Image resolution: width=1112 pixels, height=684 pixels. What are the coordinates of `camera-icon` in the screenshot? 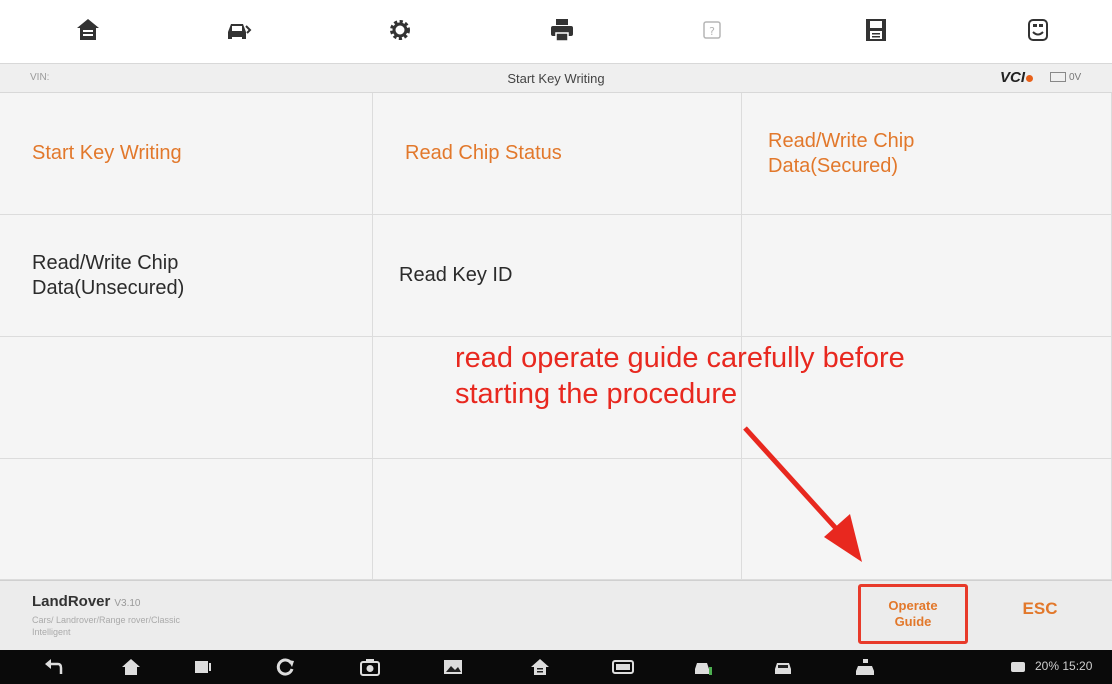 It's located at (370, 667).